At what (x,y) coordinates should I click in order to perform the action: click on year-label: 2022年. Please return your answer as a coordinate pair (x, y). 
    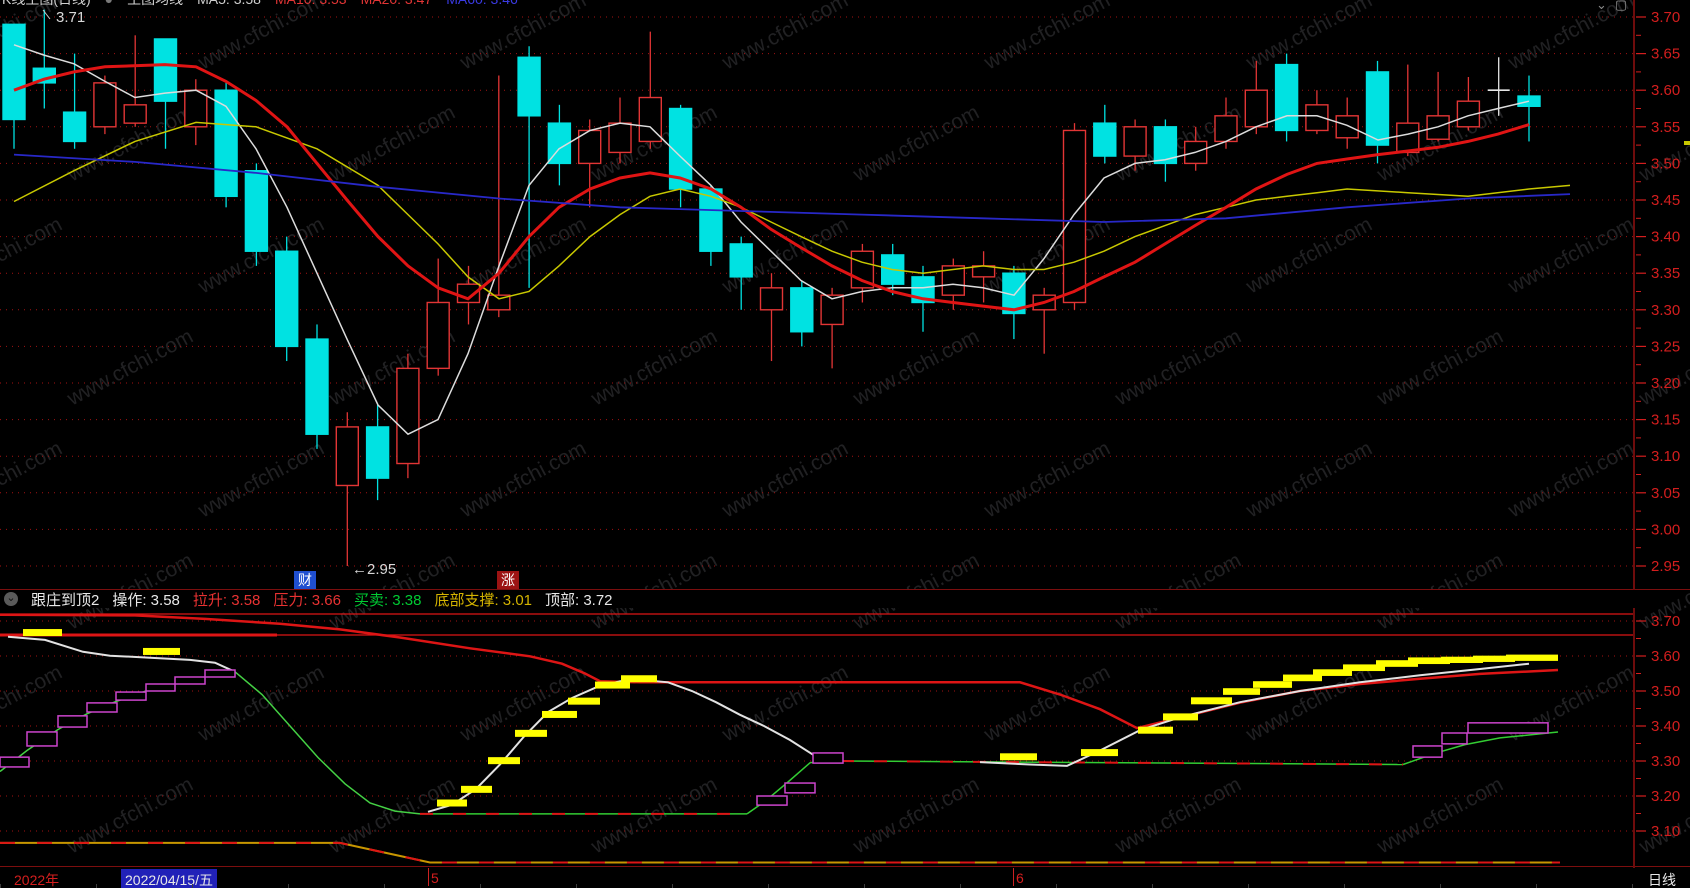
    Looking at the image, I should click on (37, 880).